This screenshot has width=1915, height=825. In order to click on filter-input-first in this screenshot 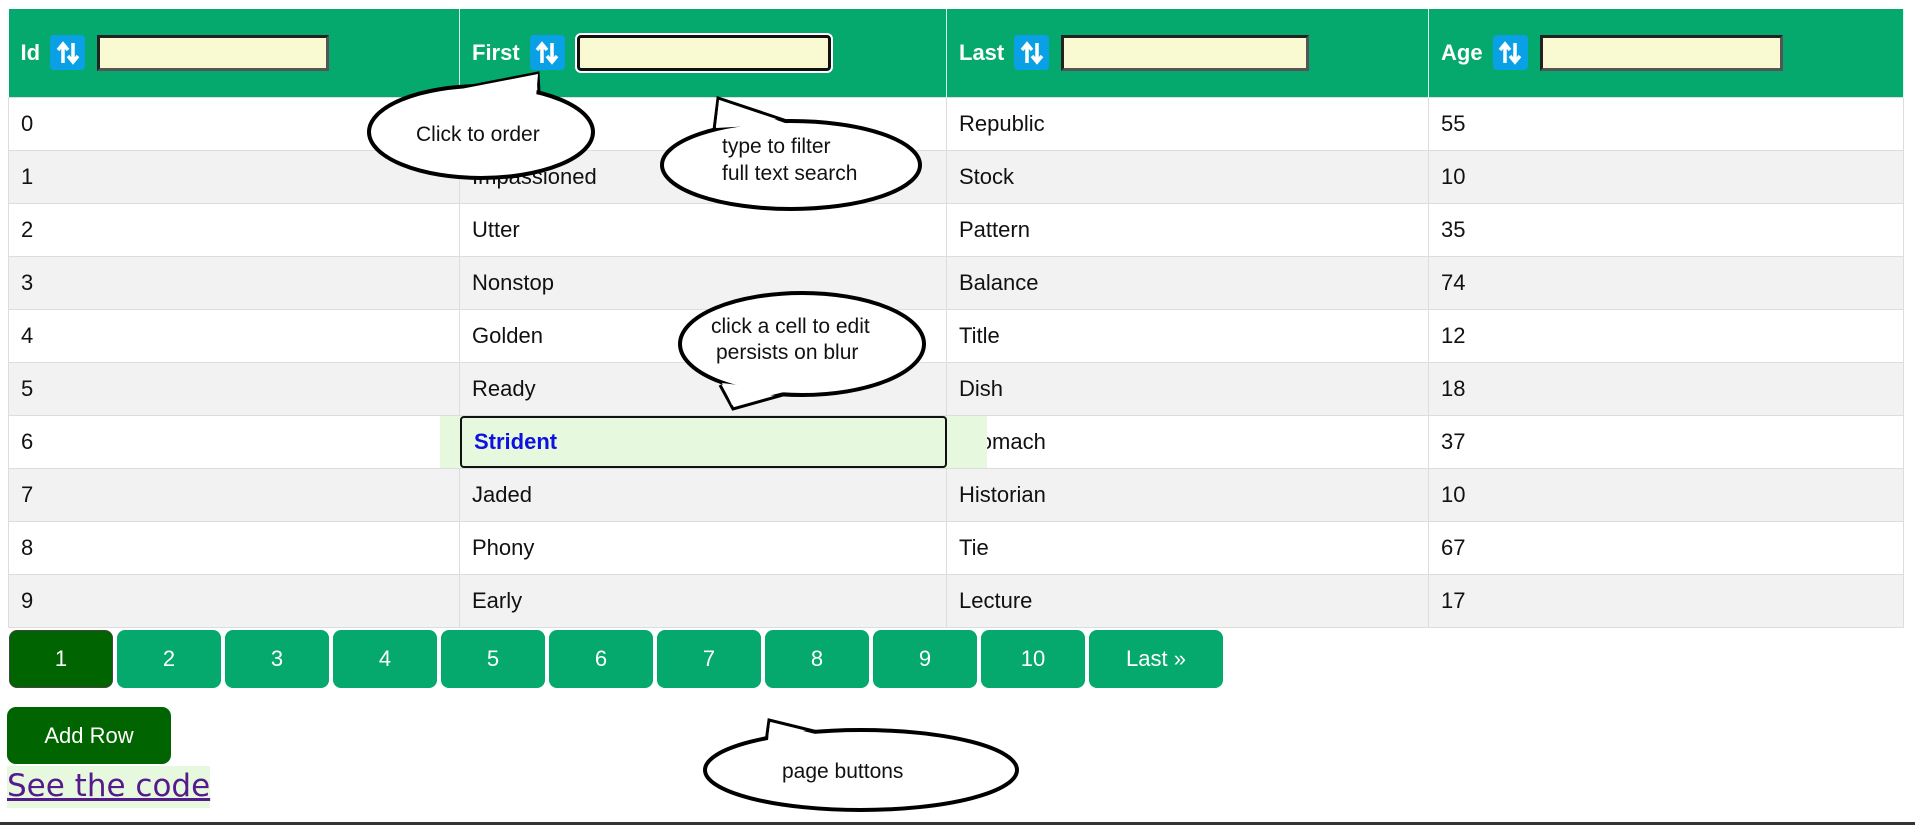, I will do `click(703, 52)`.